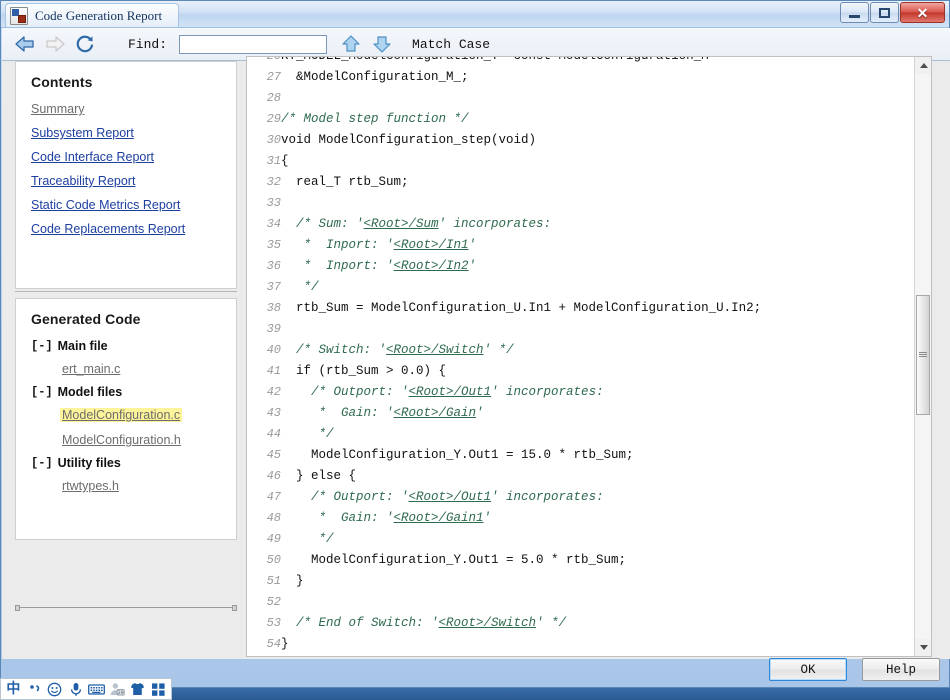  Describe the element at coordinates (923, 647) in the screenshot. I see `scroll-down-button` at that location.